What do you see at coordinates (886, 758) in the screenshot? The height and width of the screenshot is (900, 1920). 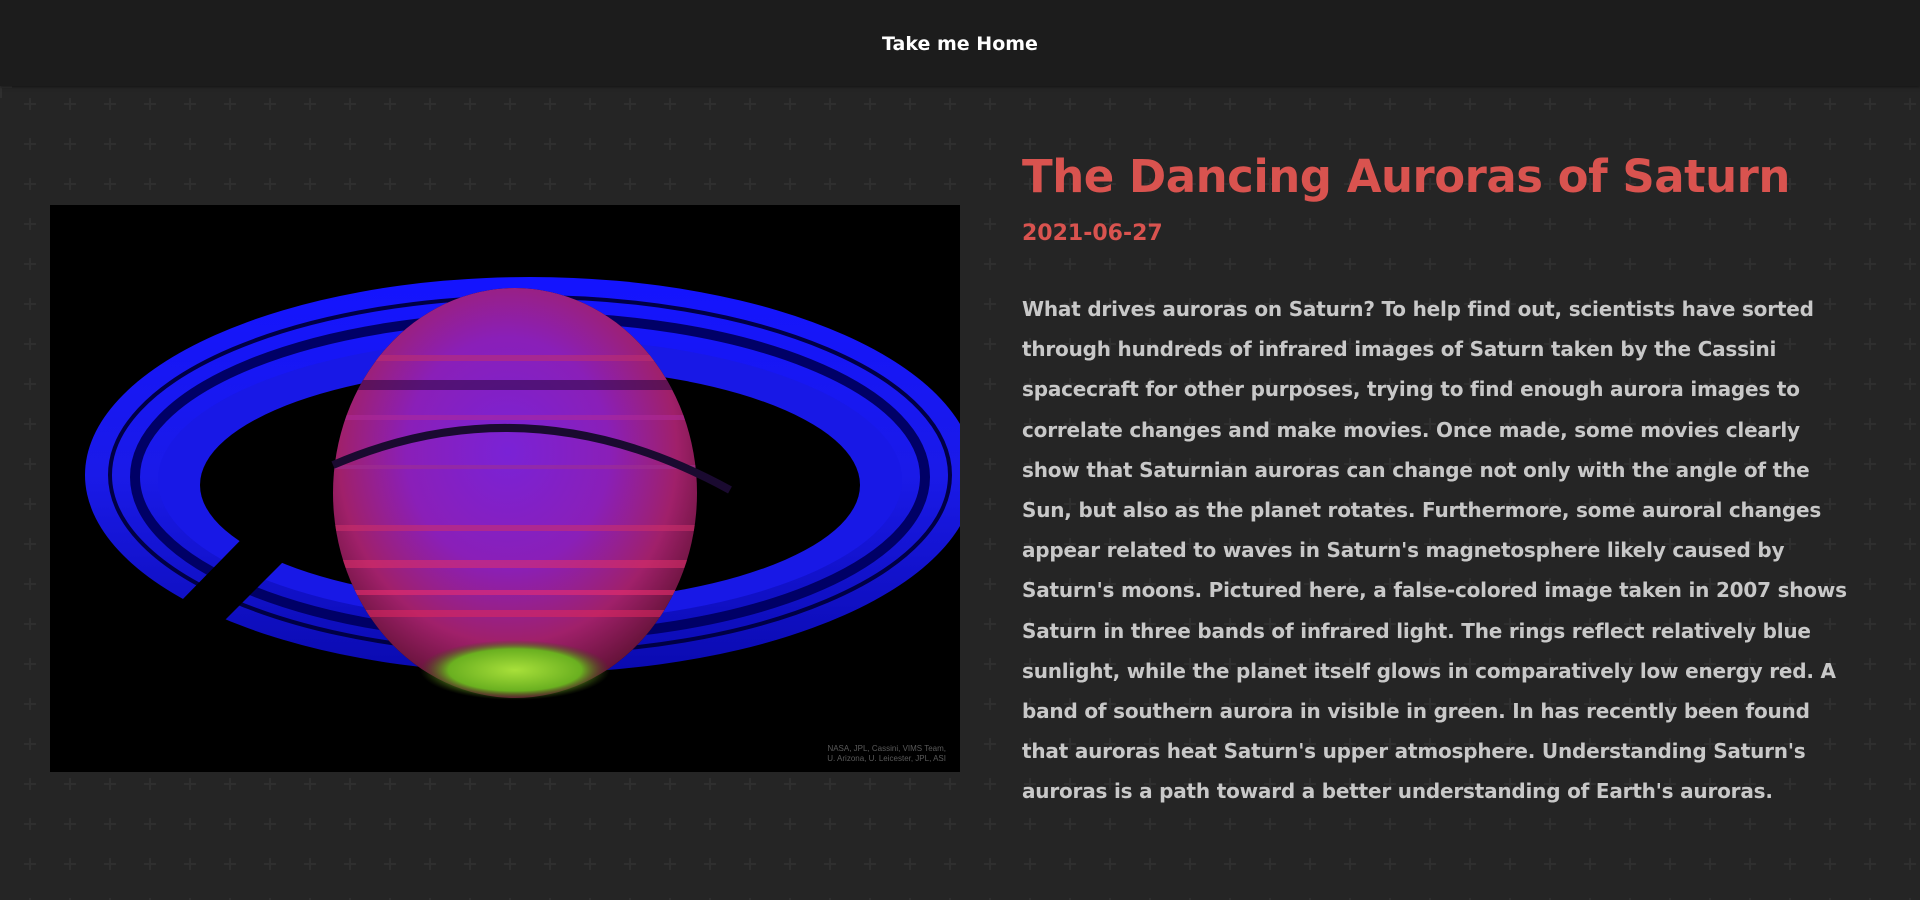 I see `image-credit-line2: U. Arizona, U. Leicester, JPL, ASI` at bounding box center [886, 758].